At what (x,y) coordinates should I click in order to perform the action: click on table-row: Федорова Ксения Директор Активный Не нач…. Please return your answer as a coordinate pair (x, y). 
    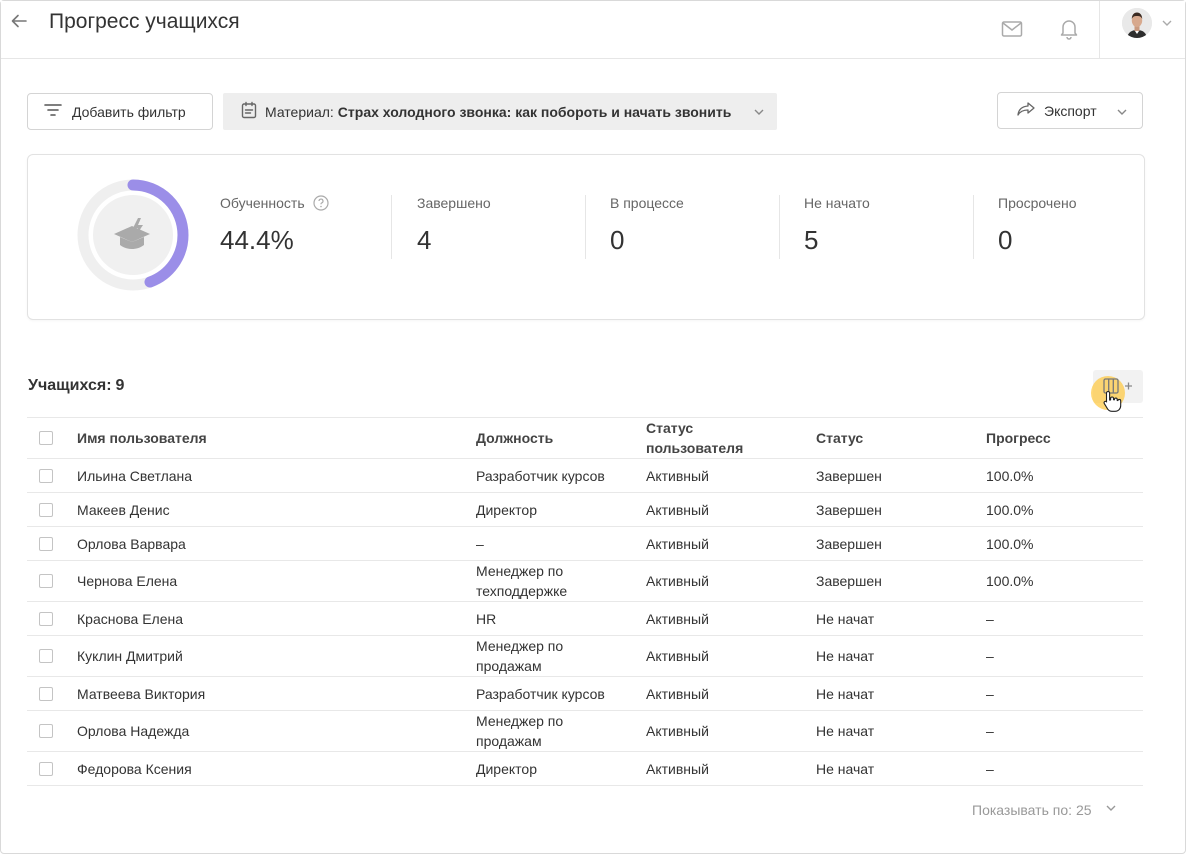
    Looking at the image, I should click on (585, 768).